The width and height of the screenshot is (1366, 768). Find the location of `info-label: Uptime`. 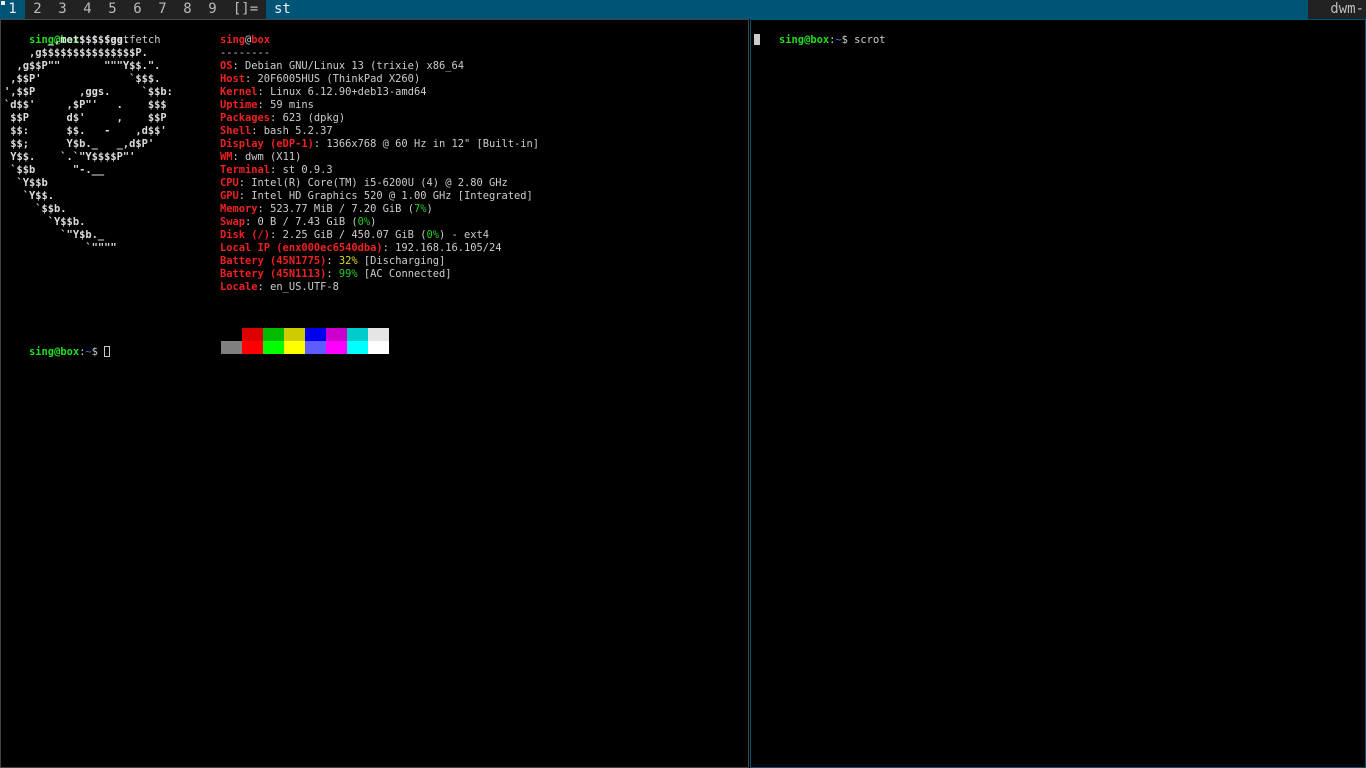

info-label: Uptime is located at coordinates (239, 105).